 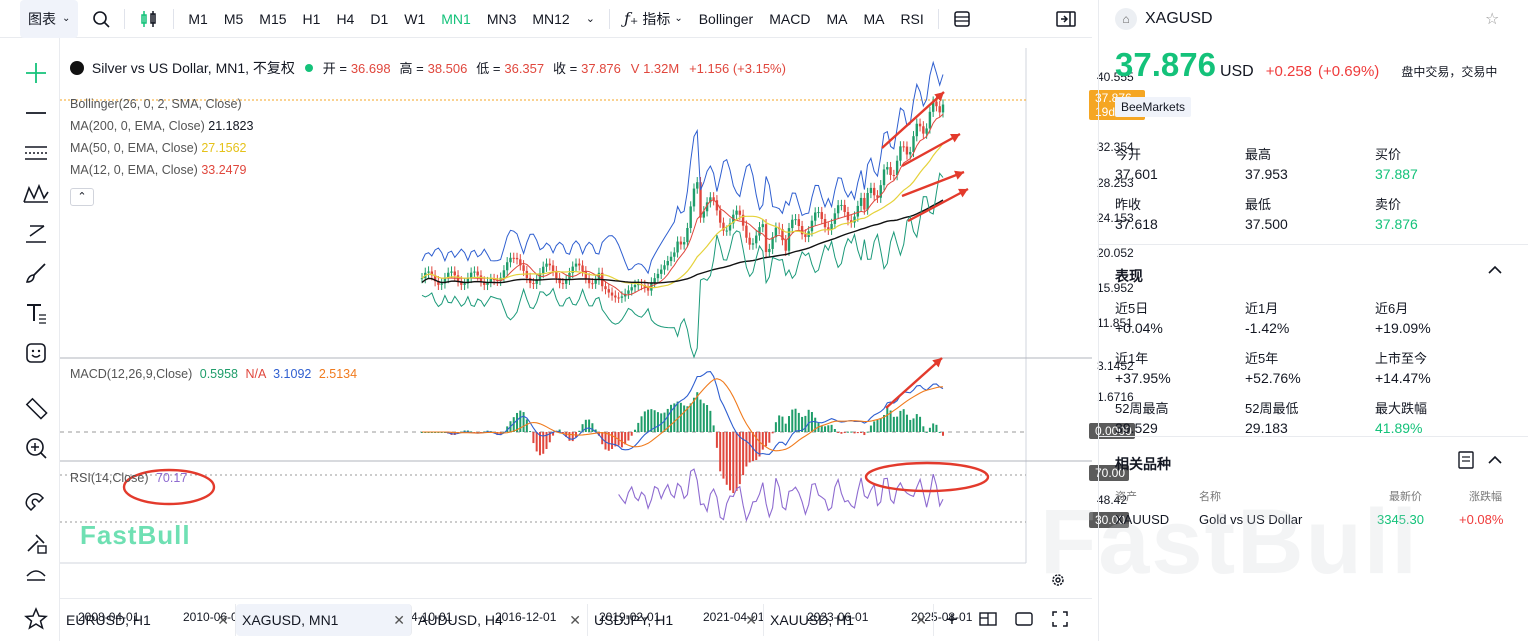 What do you see at coordinates (1466, 462) in the screenshot?
I see `news-list-icon` at bounding box center [1466, 462].